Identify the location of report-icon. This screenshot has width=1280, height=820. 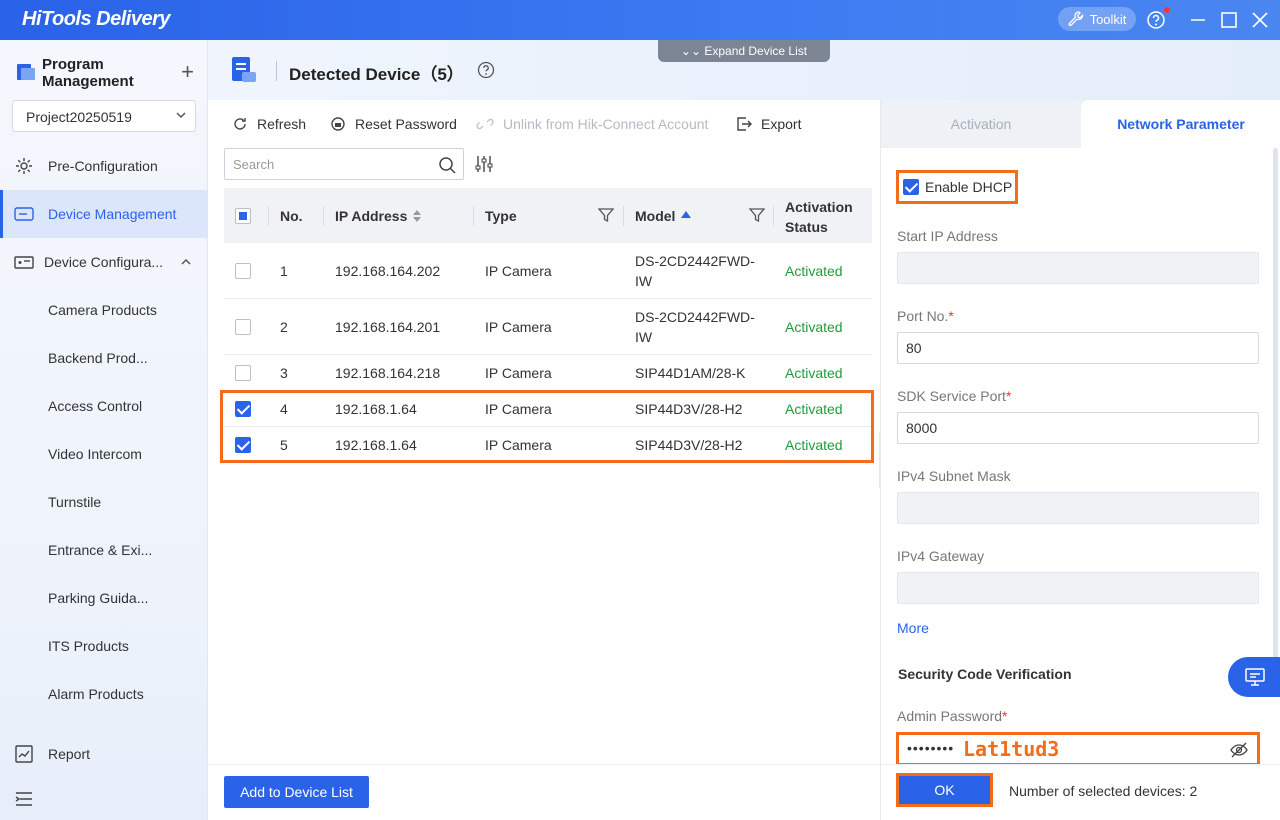
(24, 754).